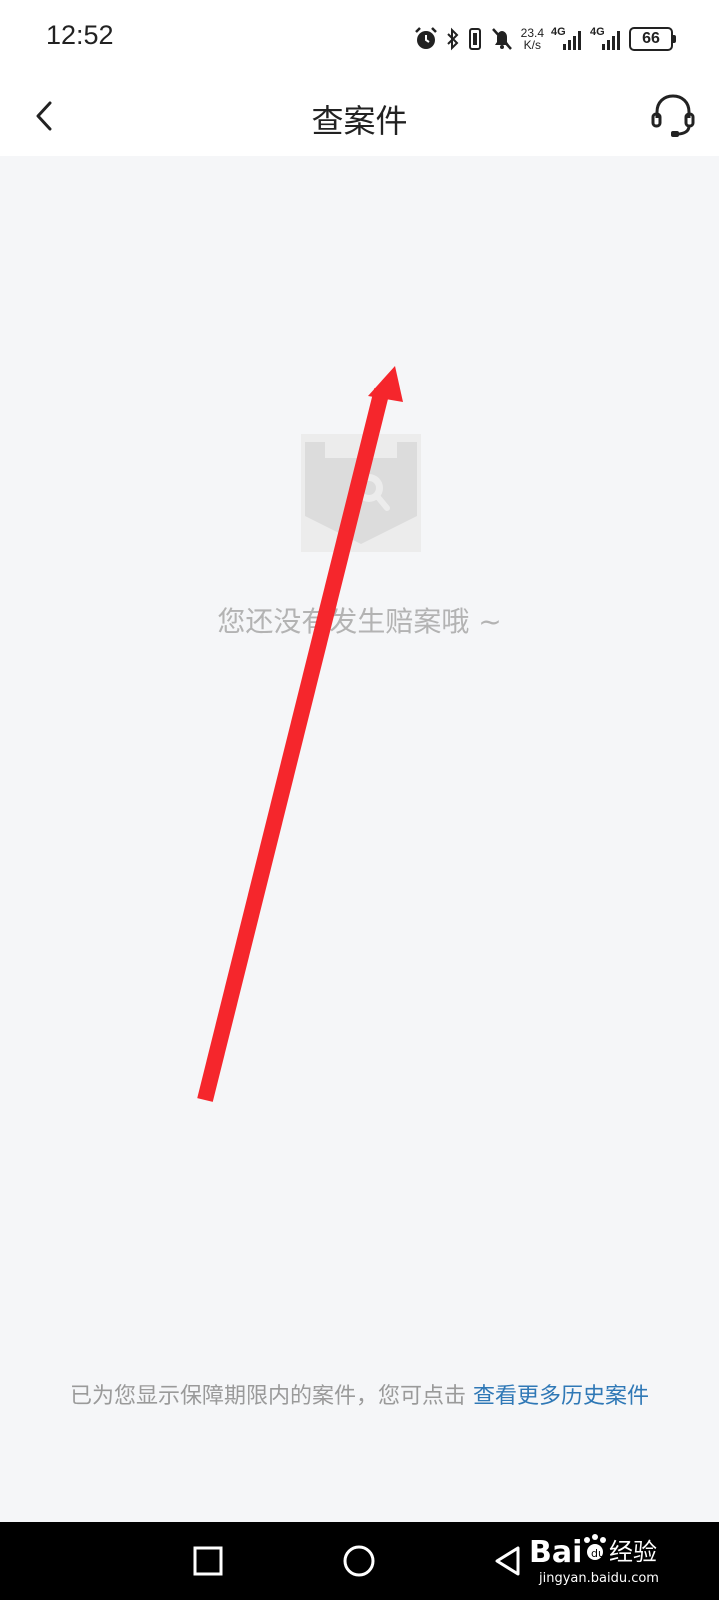 This screenshot has width=719, height=1600. I want to click on status-icons: 23.4 K/s 4G 4G 66, so click(544, 39).